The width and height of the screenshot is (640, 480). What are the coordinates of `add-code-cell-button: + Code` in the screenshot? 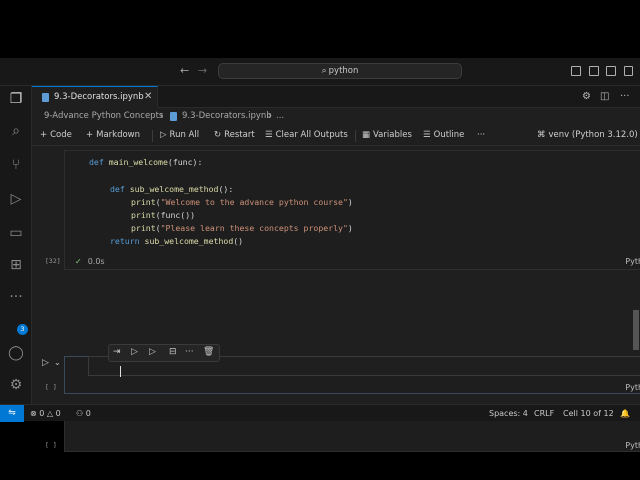 It's located at (56, 135).